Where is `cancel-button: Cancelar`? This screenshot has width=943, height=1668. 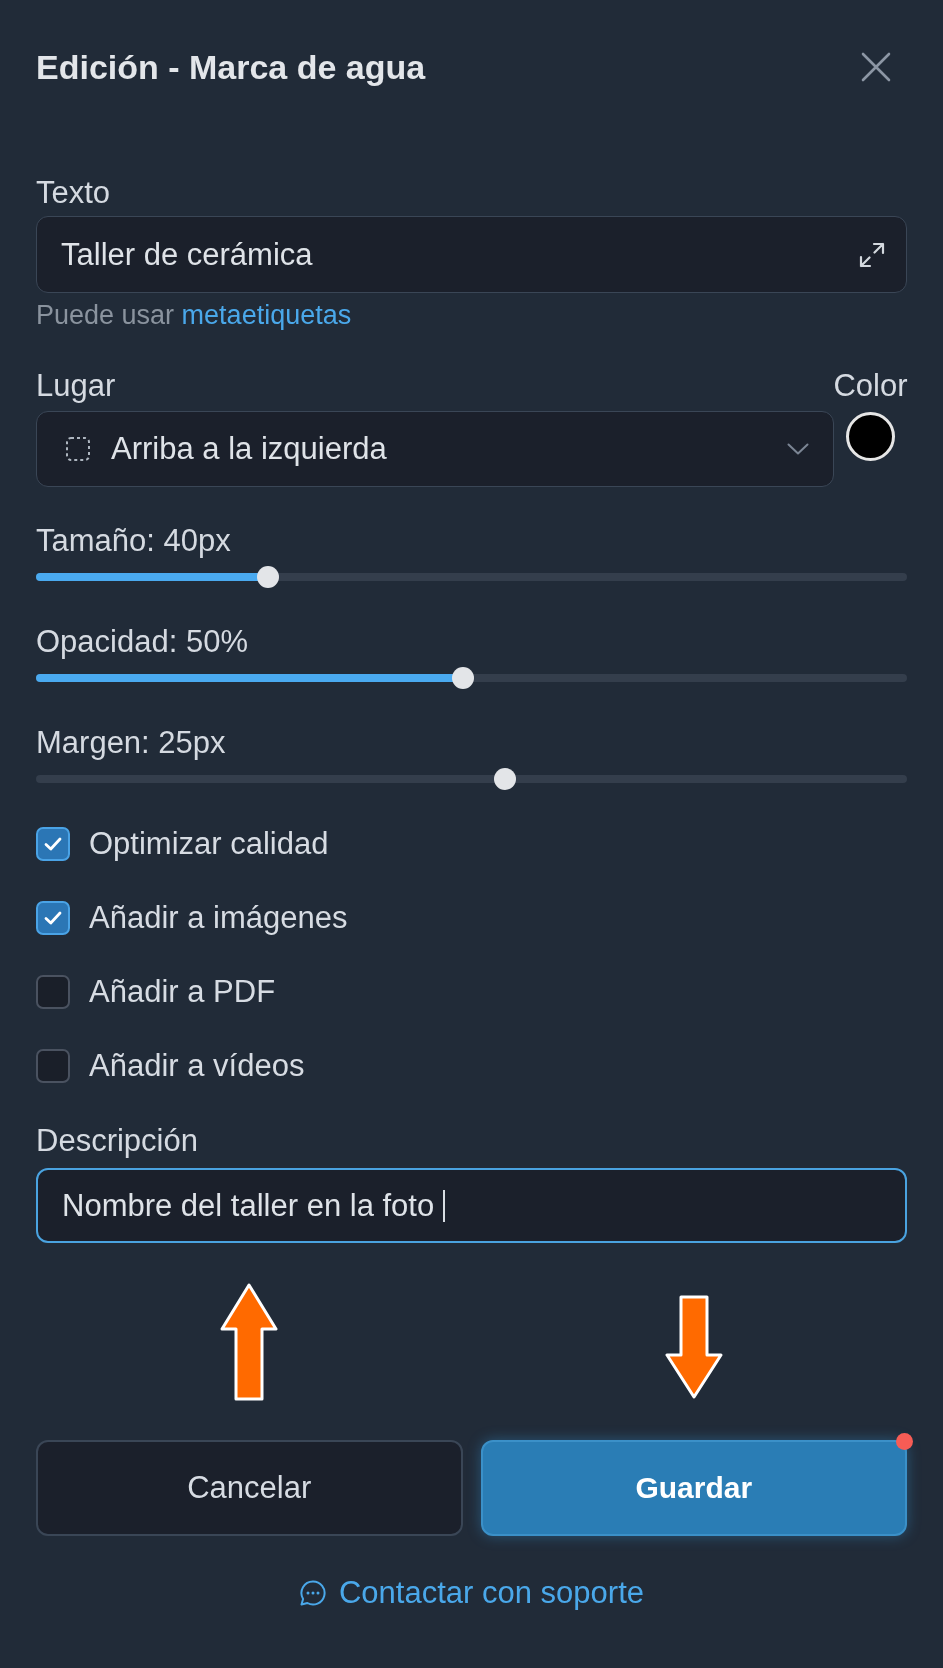
cancel-button: Cancelar is located at coordinates (249, 1488).